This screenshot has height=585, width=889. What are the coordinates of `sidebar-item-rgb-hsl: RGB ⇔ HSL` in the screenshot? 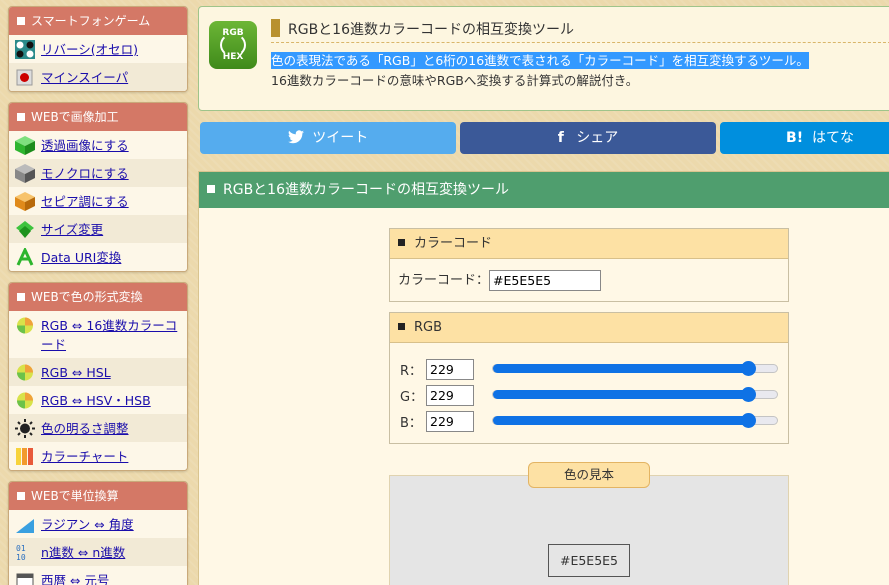 It's located at (98, 372).